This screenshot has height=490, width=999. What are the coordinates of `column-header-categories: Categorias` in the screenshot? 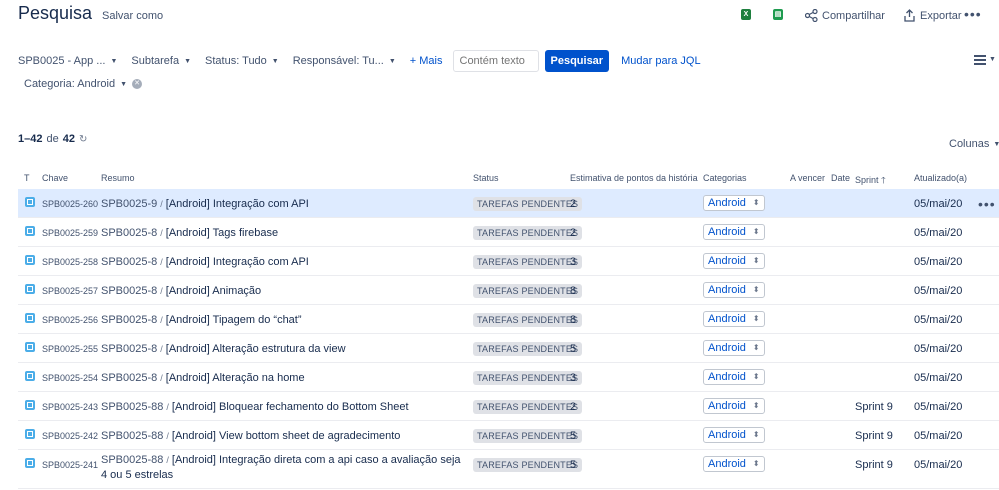 It's located at (725, 178).